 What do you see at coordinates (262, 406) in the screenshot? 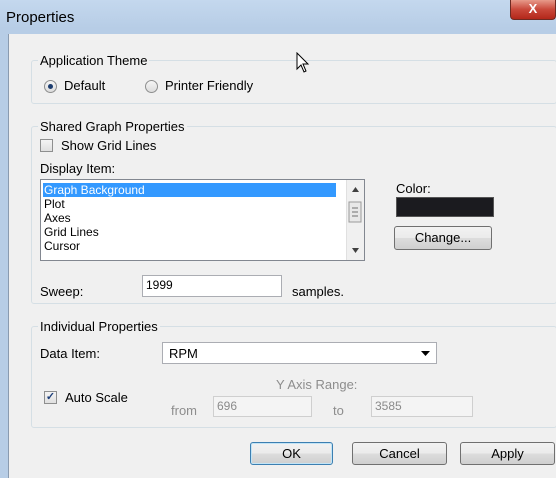
I see `y-axis-from-input: 696` at bounding box center [262, 406].